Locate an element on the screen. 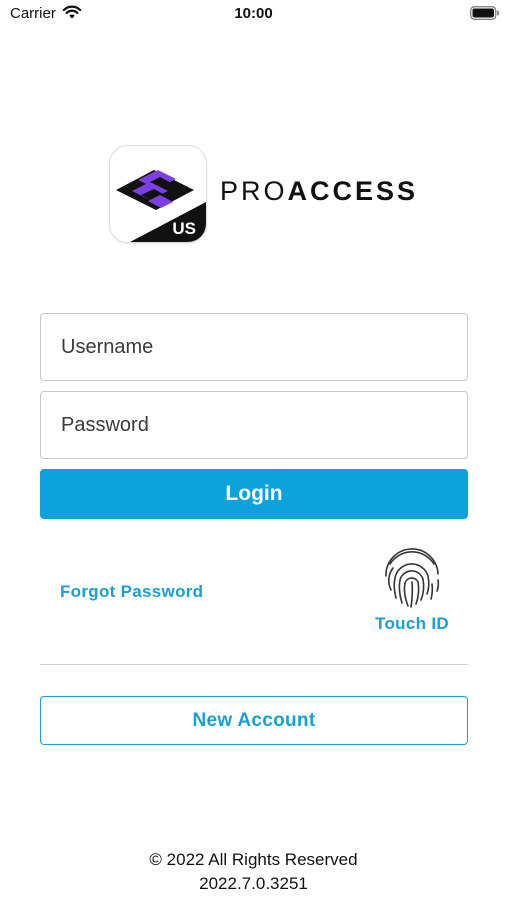  username-field is located at coordinates (254, 347).